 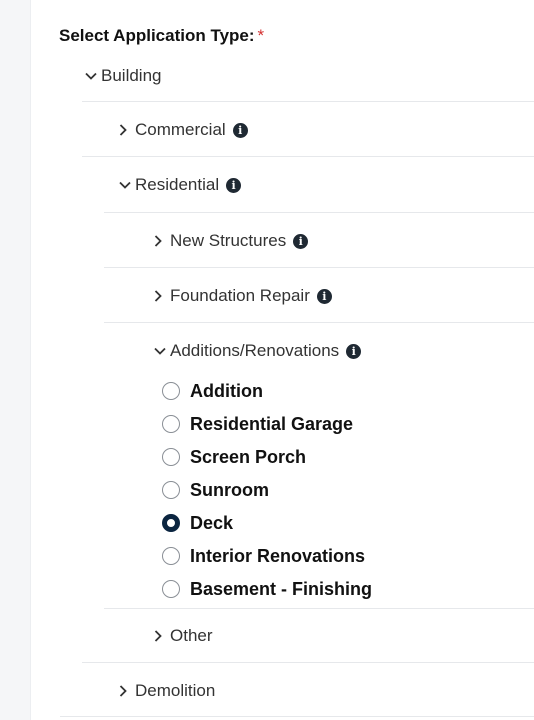 What do you see at coordinates (171, 523) in the screenshot?
I see `radio-checked-icon` at bounding box center [171, 523].